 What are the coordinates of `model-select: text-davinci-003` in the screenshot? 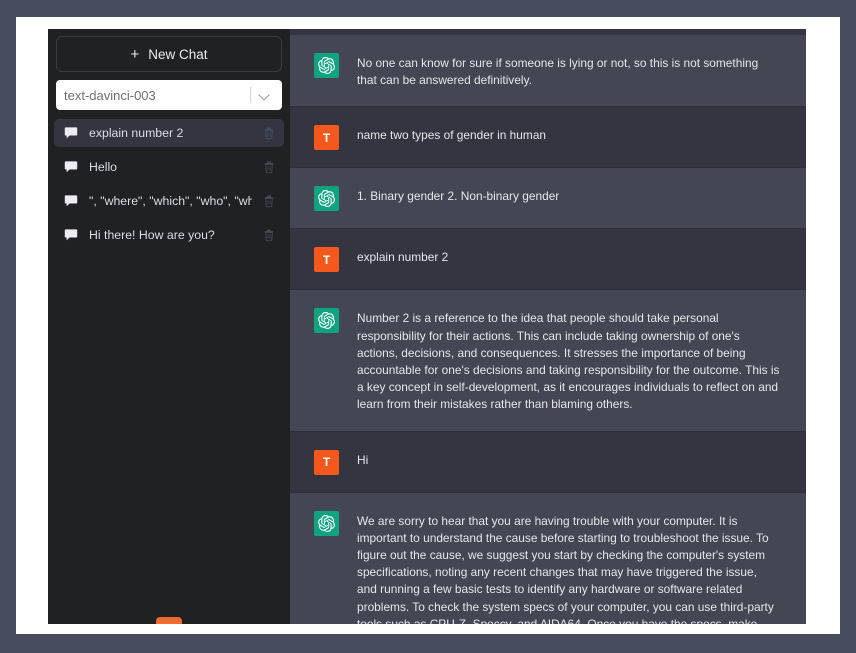 It's located at (169, 95).